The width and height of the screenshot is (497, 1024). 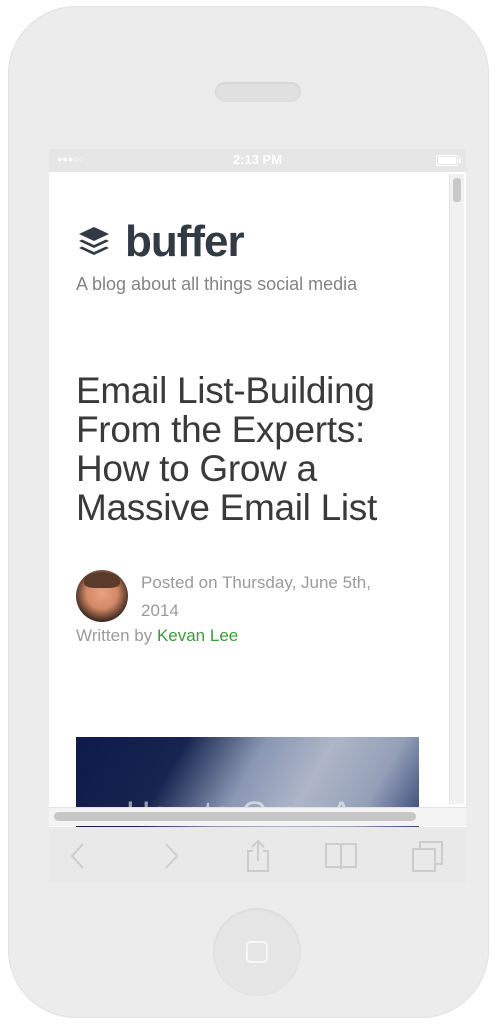 I want to click on home-square-icon, so click(x=257, y=952).